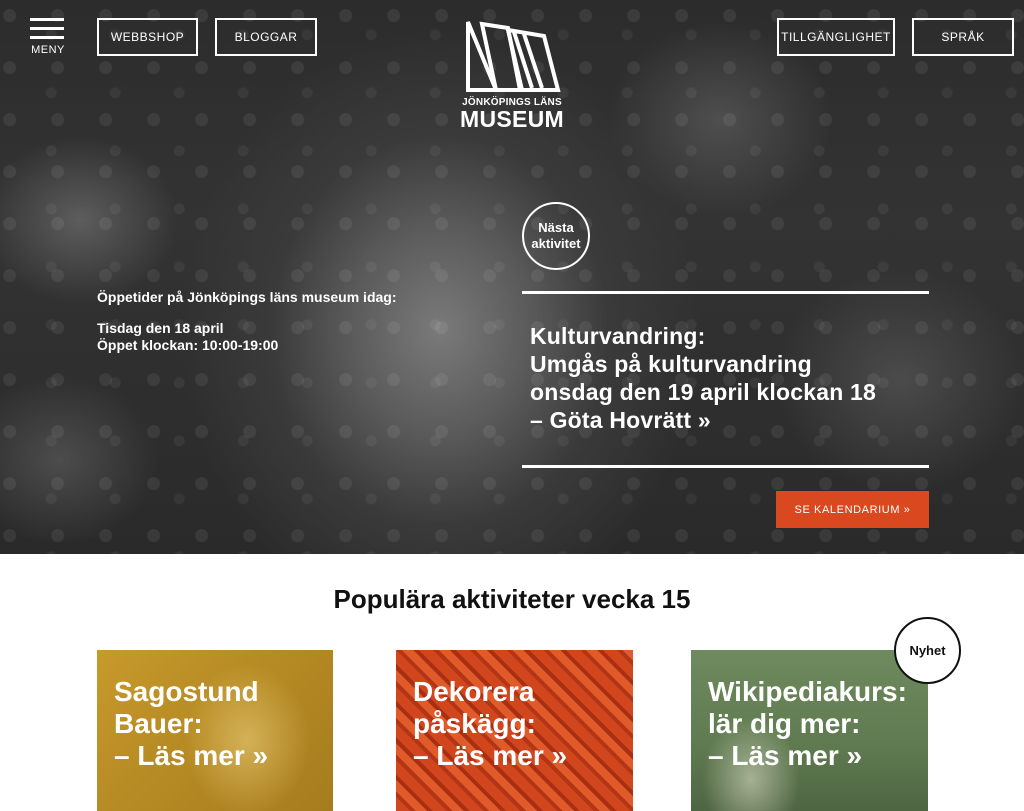 Image resolution: width=1024 pixels, height=811 pixels. What do you see at coordinates (725, 466) in the screenshot?
I see `event-bottom-divider` at bounding box center [725, 466].